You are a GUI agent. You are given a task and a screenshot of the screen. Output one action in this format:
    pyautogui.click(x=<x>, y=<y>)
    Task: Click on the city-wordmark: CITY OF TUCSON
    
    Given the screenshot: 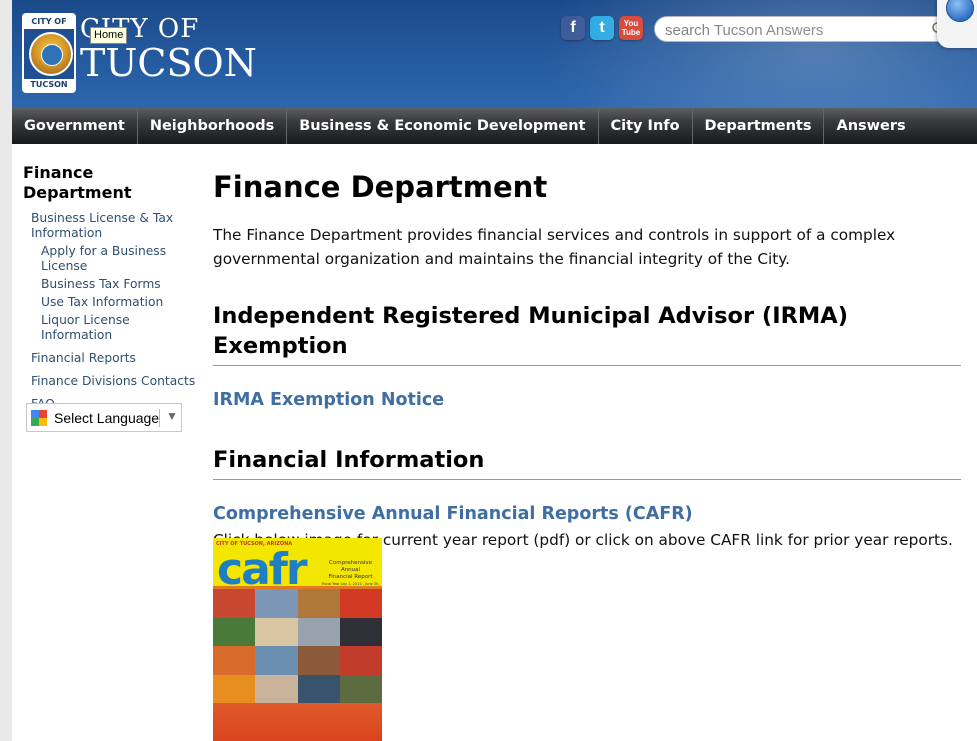 What is the action you would take?
    pyautogui.click(x=168, y=49)
    